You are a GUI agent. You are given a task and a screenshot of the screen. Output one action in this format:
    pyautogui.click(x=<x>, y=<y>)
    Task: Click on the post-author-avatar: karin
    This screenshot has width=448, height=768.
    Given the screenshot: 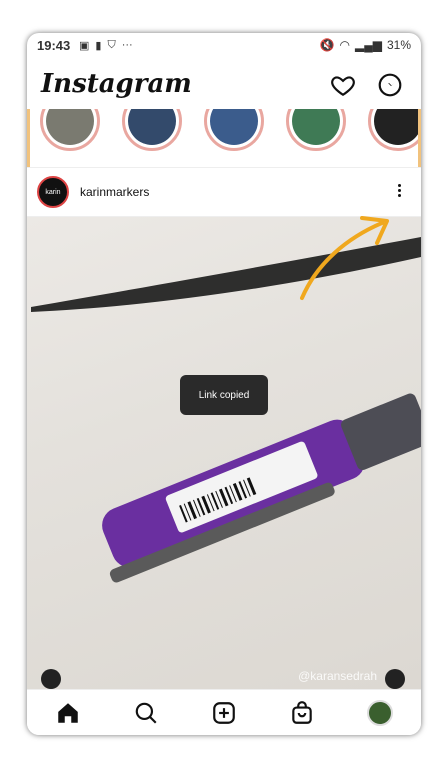 What is the action you would take?
    pyautogui.click(x=53, y=192)
    